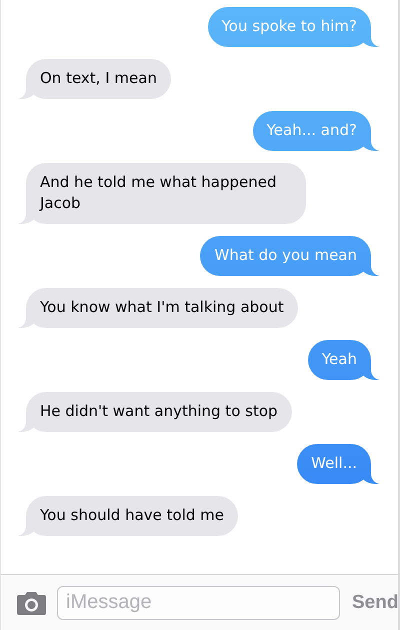 This screenshot has width=400, height=630. Describe the element at coordinates (31, 602) in the screenshot. I see `camera-icon` at that location.